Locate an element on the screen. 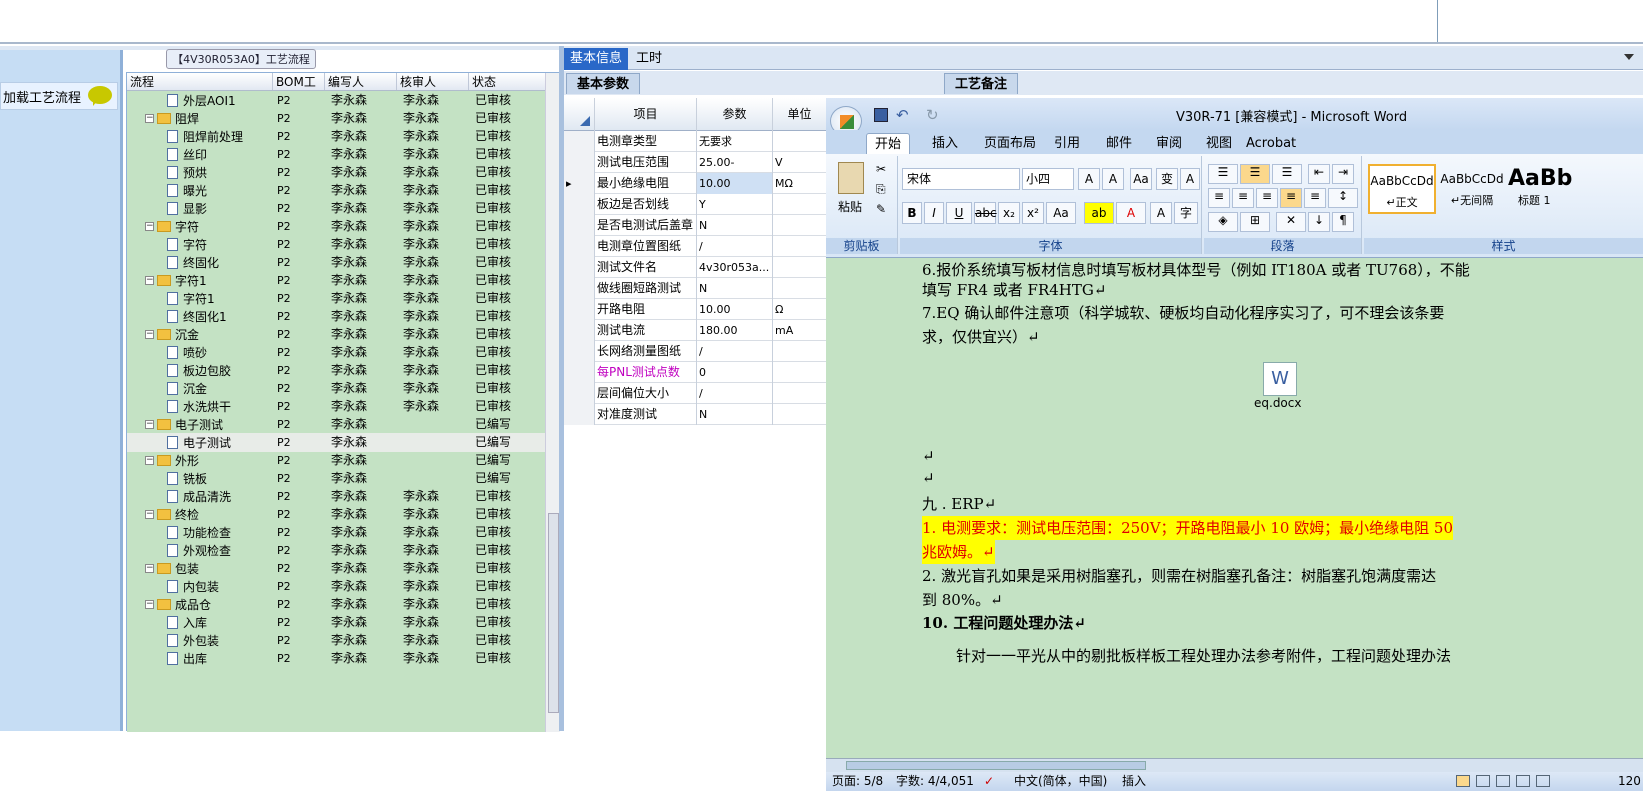 The height and width of the screenshot is (791, 1643). tree-row: − 电子测试 P2 李永森 已编写 is located at coordinates (336, 424).